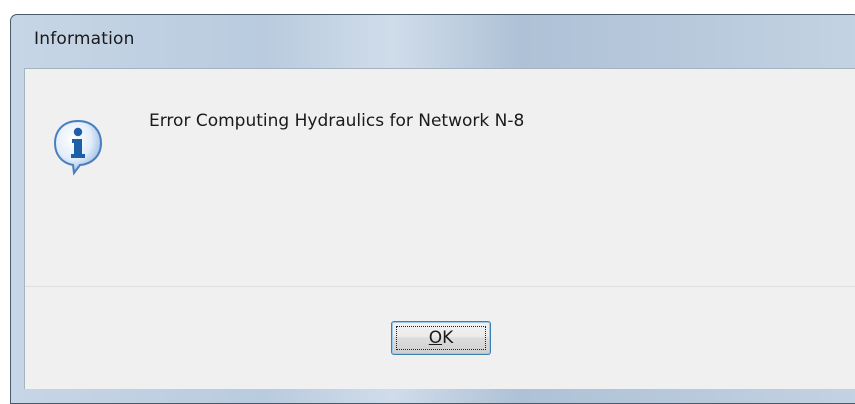 The height and width of the screenshot is (404, 855). I want to click on ok-button-label: OK, so click(441, 338).